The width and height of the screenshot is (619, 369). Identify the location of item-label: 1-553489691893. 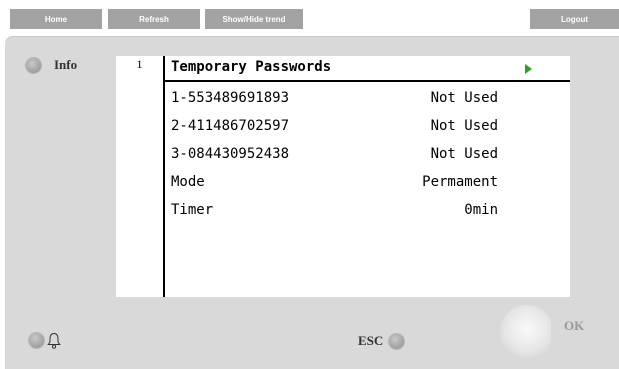
(230, 98).